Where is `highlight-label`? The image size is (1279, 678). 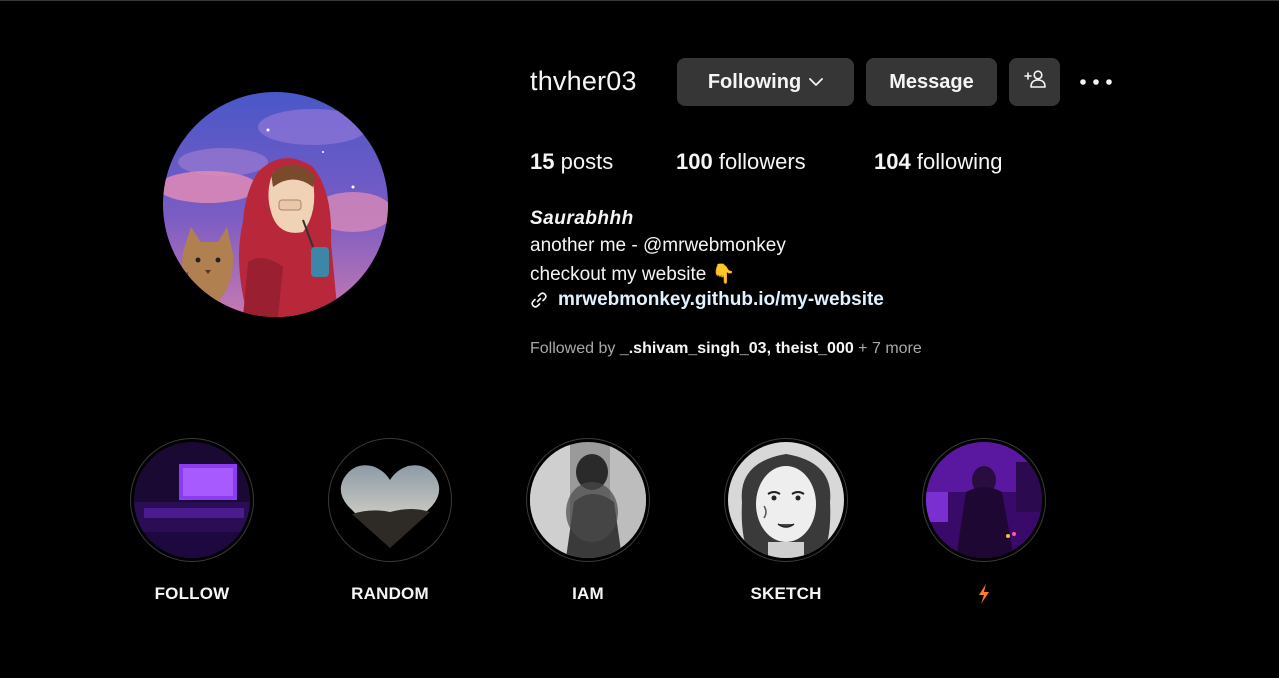 highlight-label is located at coordinates (984, 596).